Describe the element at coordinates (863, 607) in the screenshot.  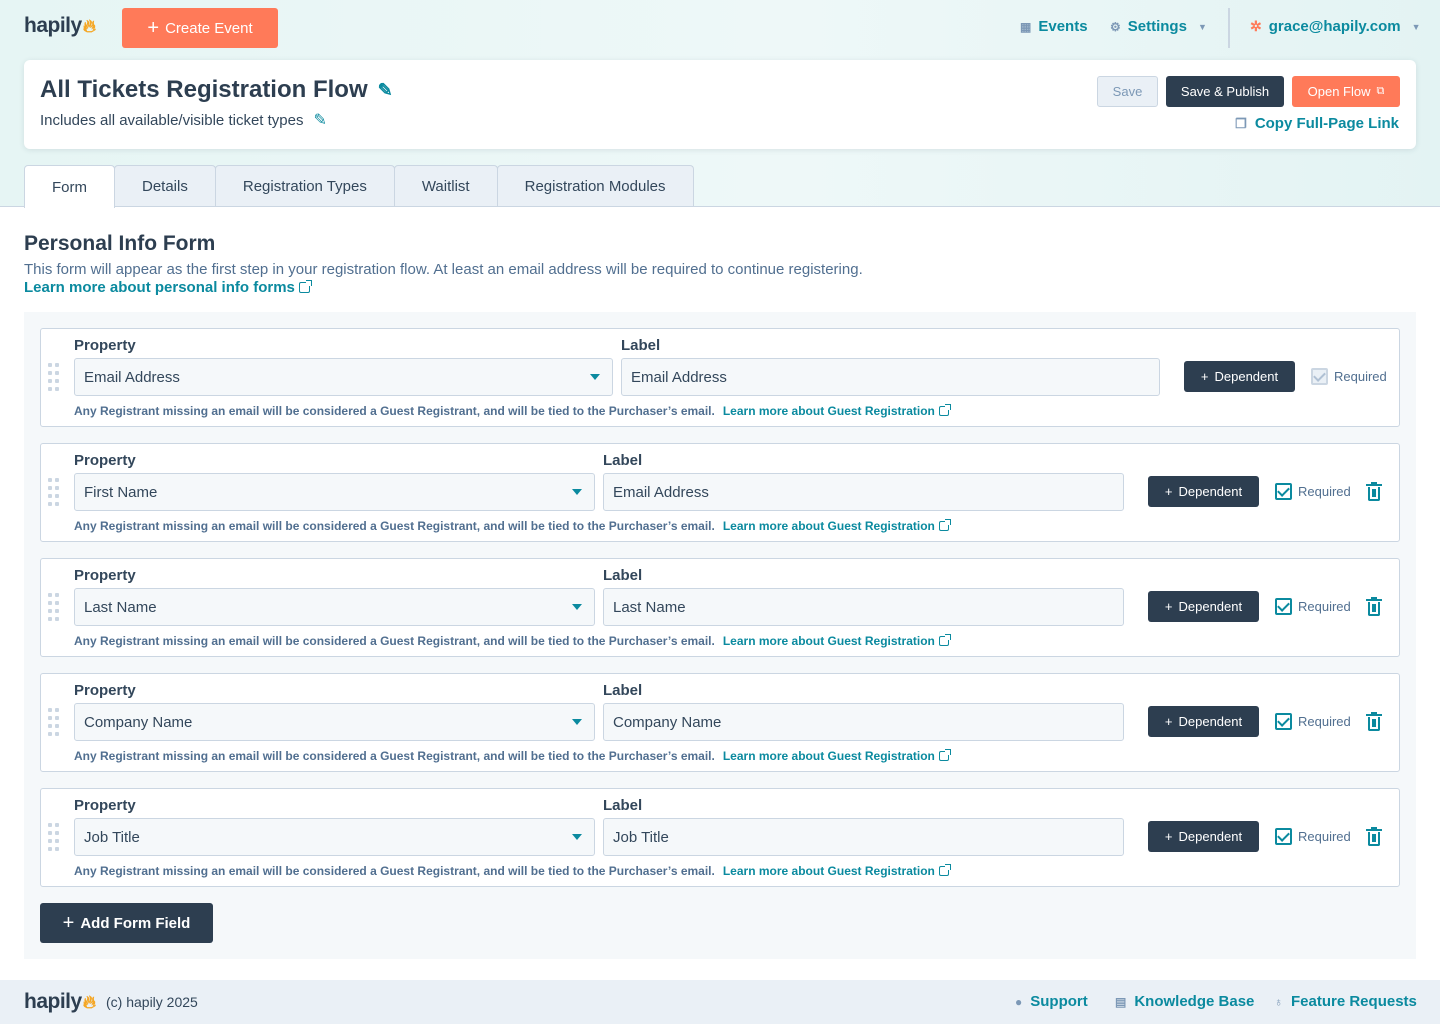
I see `label-input: Last Name` at that location.